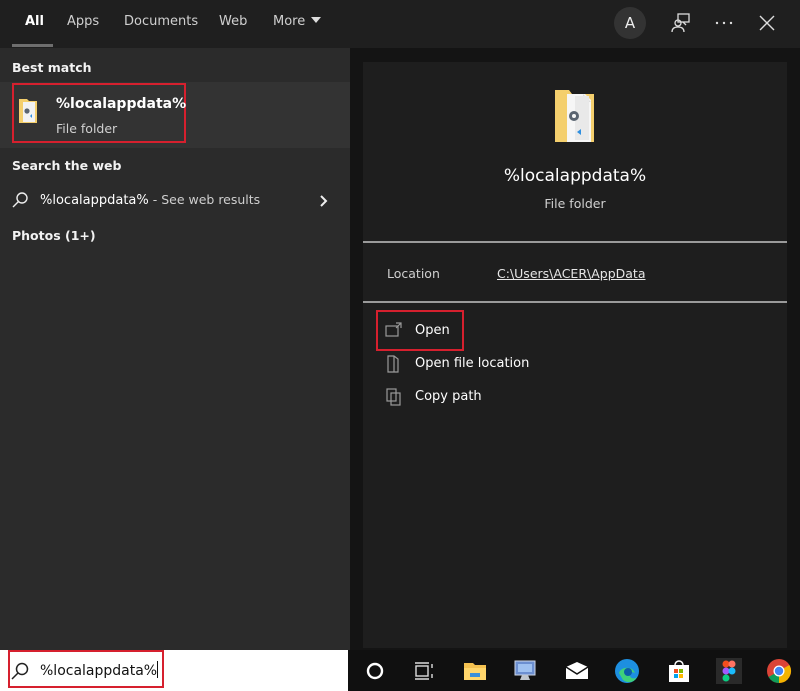 The image size is (800, 691). Describe the element at coordinates (28, 113) in the screenshot. I see `folder-icon` at that location.